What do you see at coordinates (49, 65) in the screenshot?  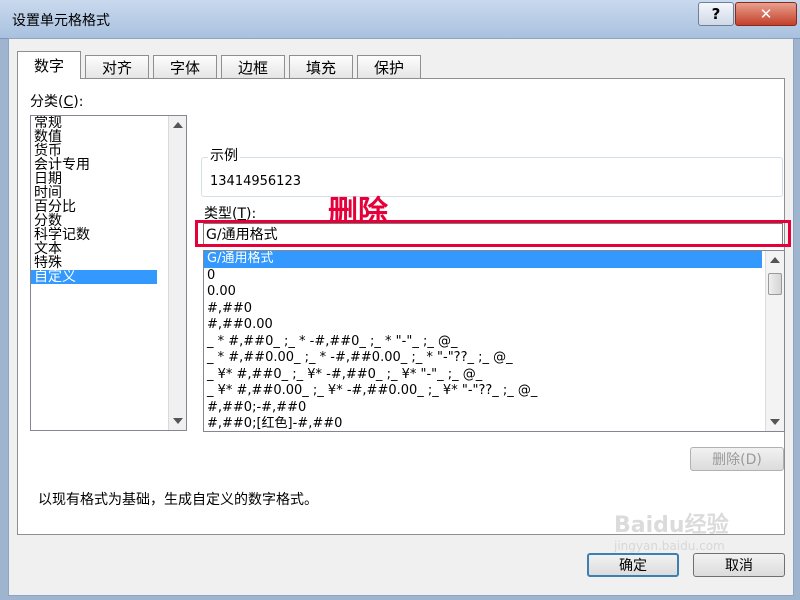 I see `tab-number: 数字` at bounding box center [49, 65].